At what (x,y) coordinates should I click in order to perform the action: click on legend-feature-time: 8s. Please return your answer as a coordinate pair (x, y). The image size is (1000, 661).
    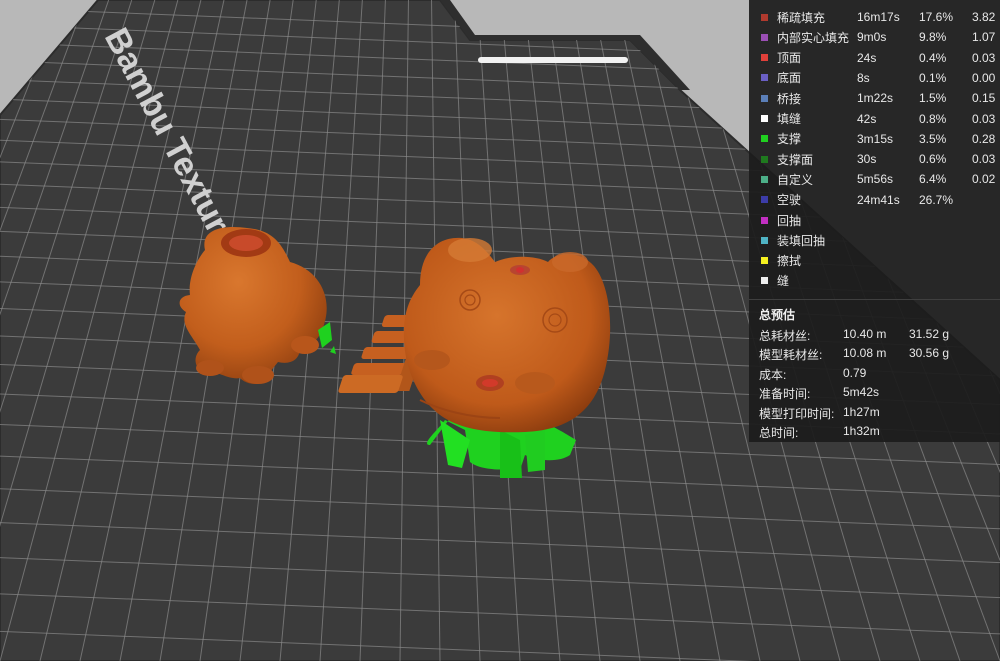
    Looking at the image, I should click on (863, 77).